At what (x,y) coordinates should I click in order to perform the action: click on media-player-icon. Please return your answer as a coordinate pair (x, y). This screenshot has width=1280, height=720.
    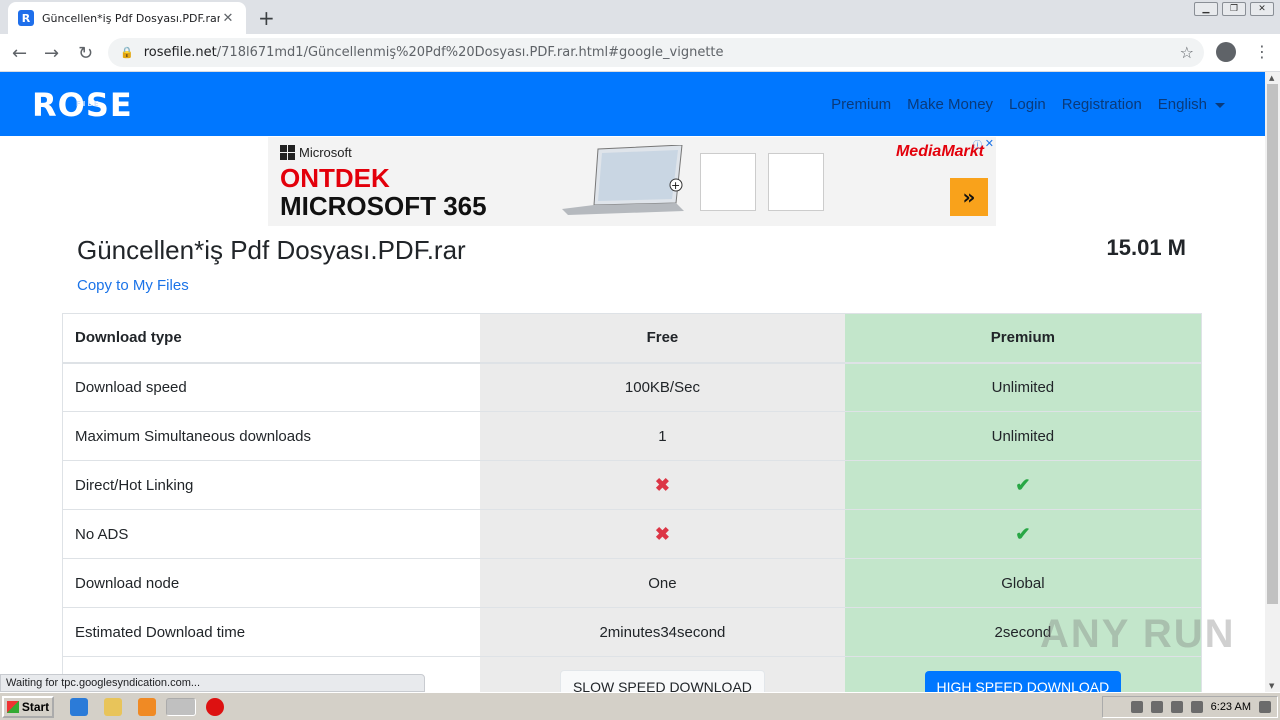
    Looking at the image, I should click on (147, 707).